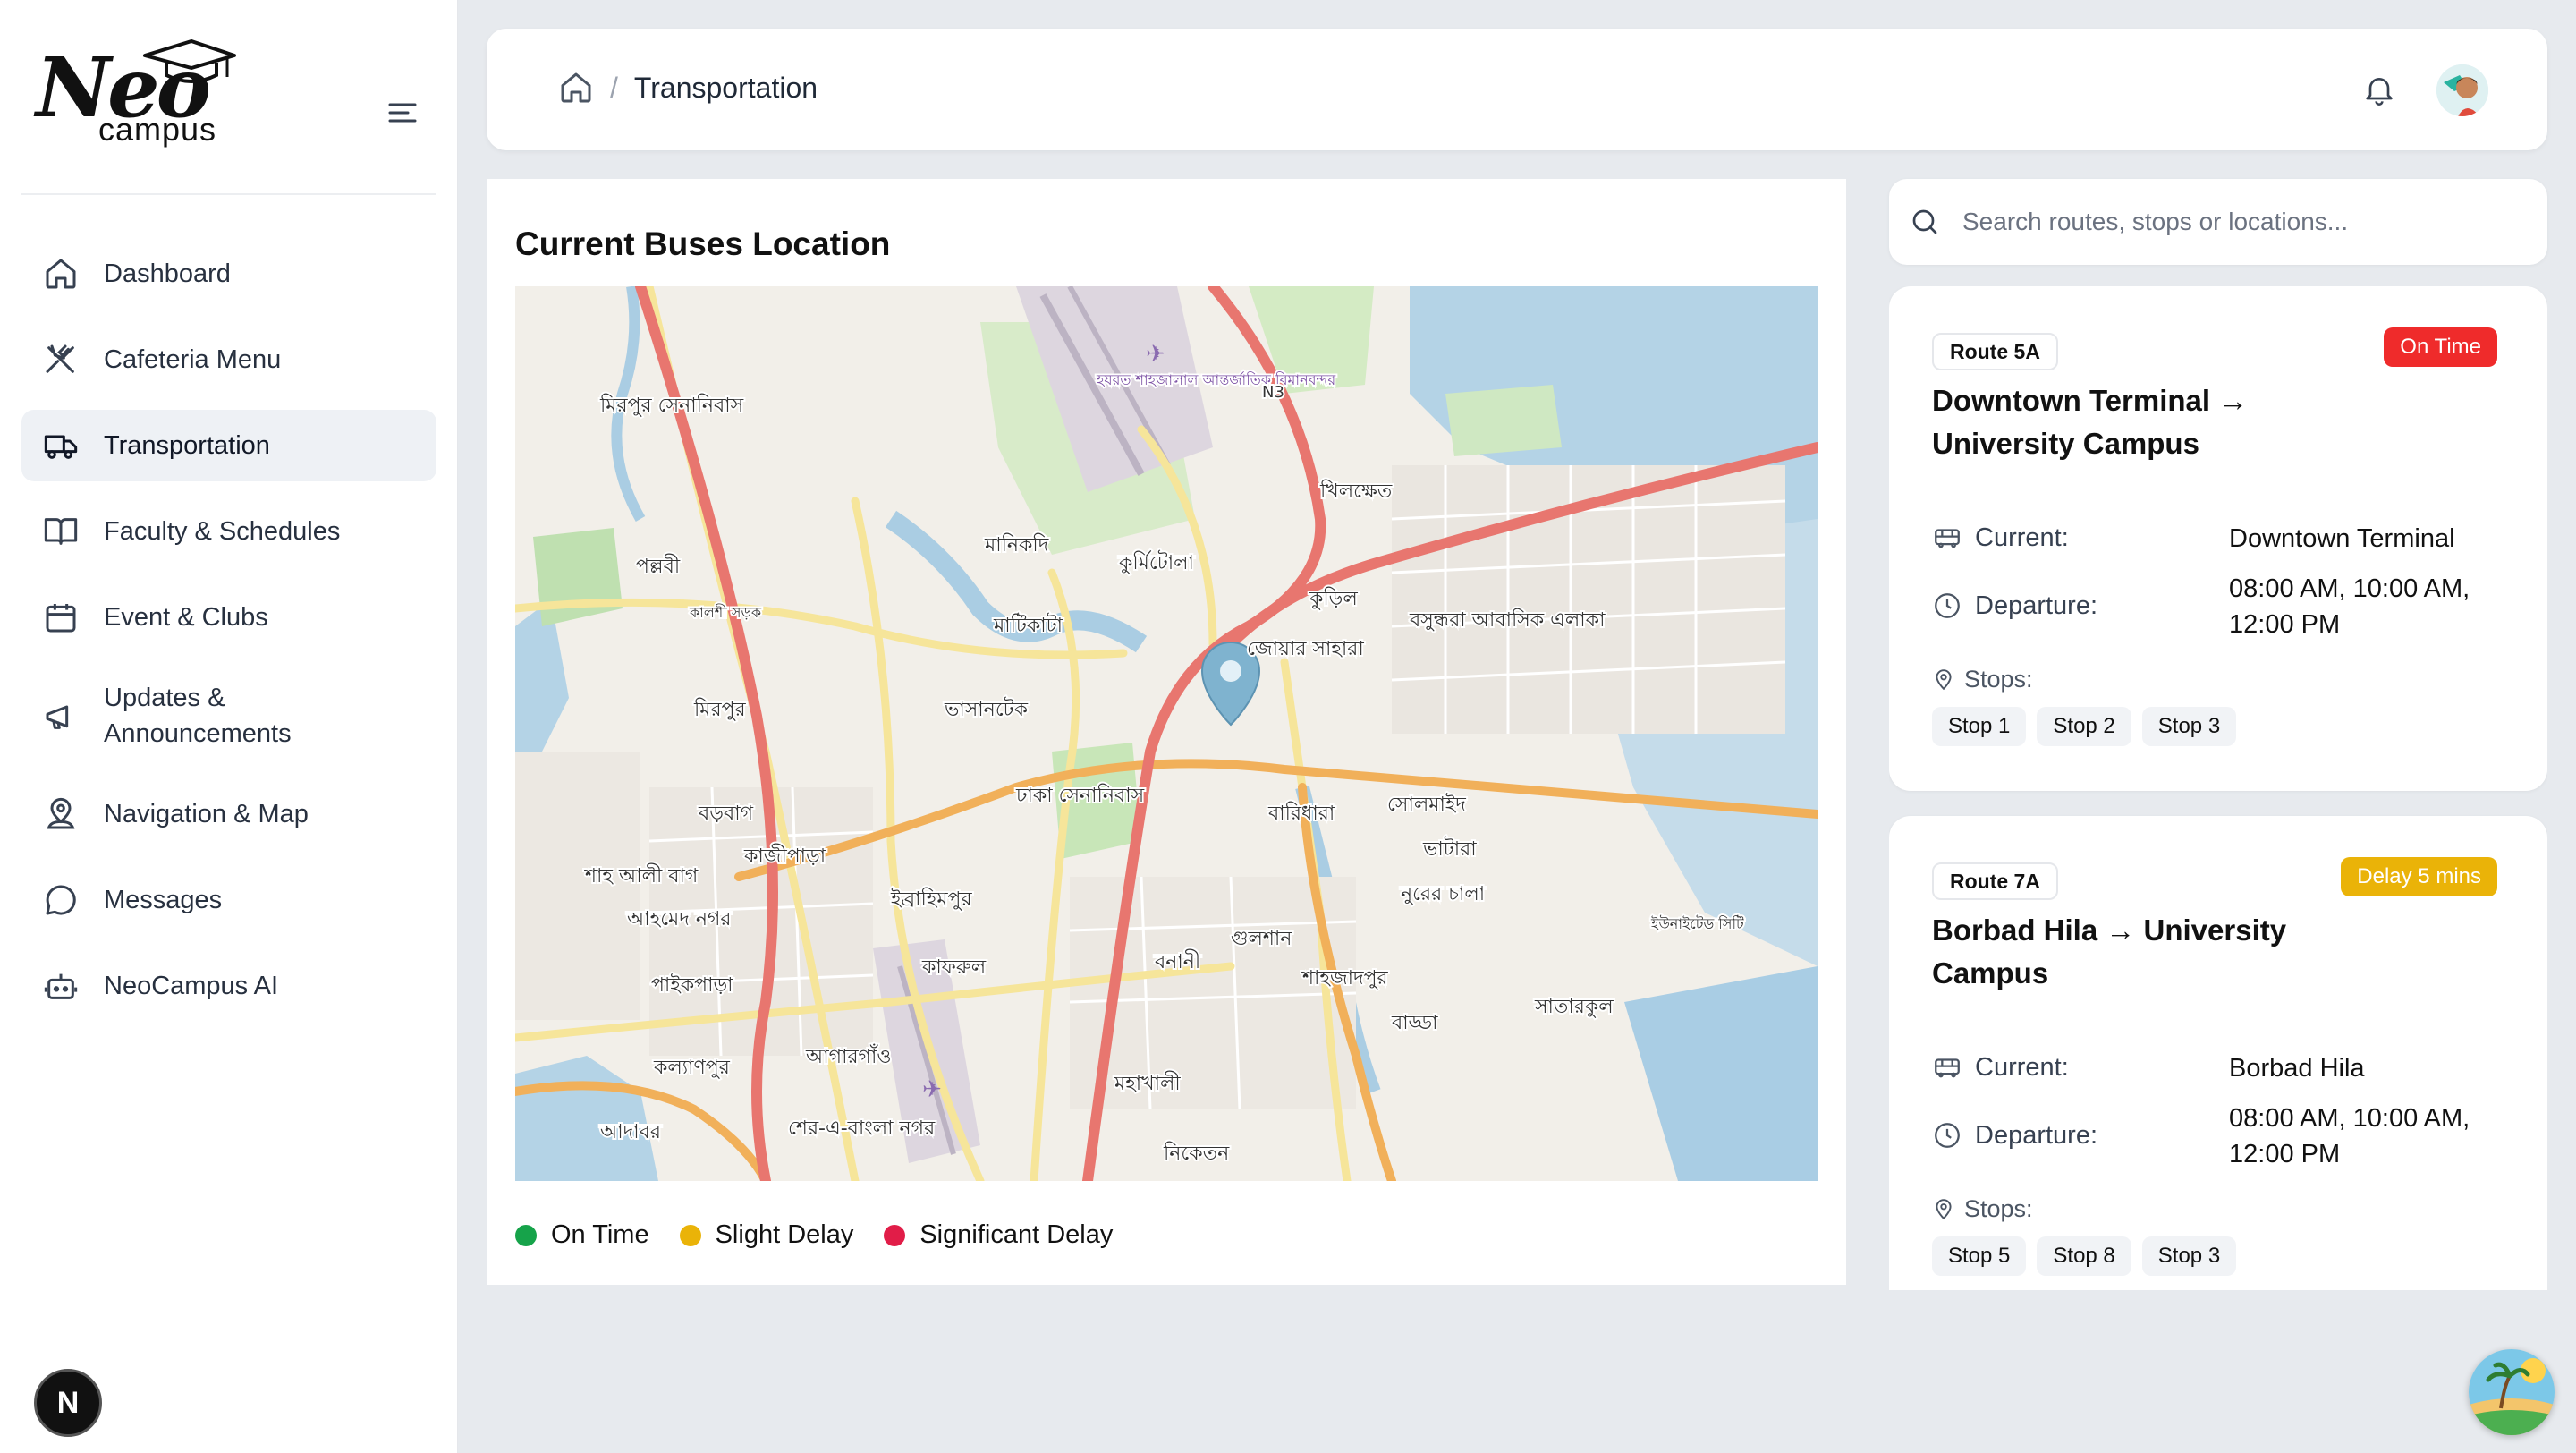 The height and width of the screenshot is (1453, 2576). I want to click on assistant-launcher, so click(2512, 1392).